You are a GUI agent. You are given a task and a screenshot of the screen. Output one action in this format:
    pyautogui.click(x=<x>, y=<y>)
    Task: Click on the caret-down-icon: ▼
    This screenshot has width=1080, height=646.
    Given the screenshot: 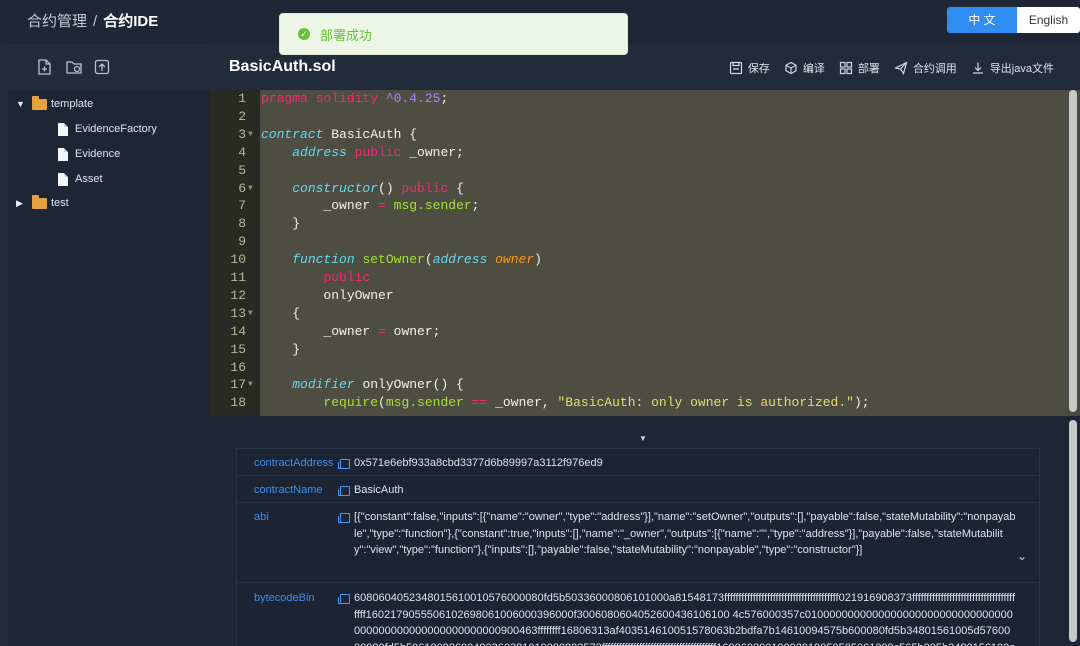 What is the action you would take?
    pyautogui.click(x=643, y=438)
    